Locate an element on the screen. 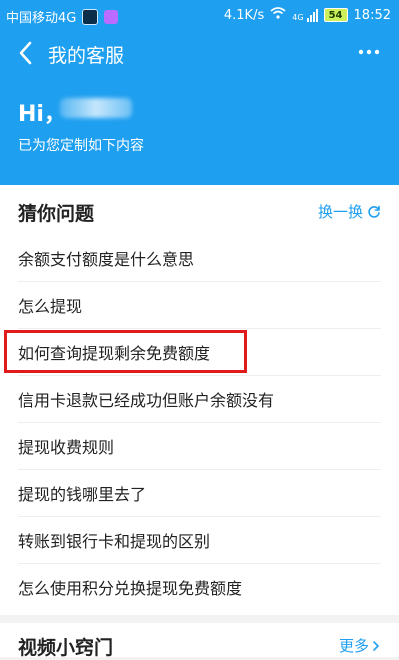 The width and height of the screenshot is (399, 660). section-title: 猜你问题 is located at coordinates (56, 214).